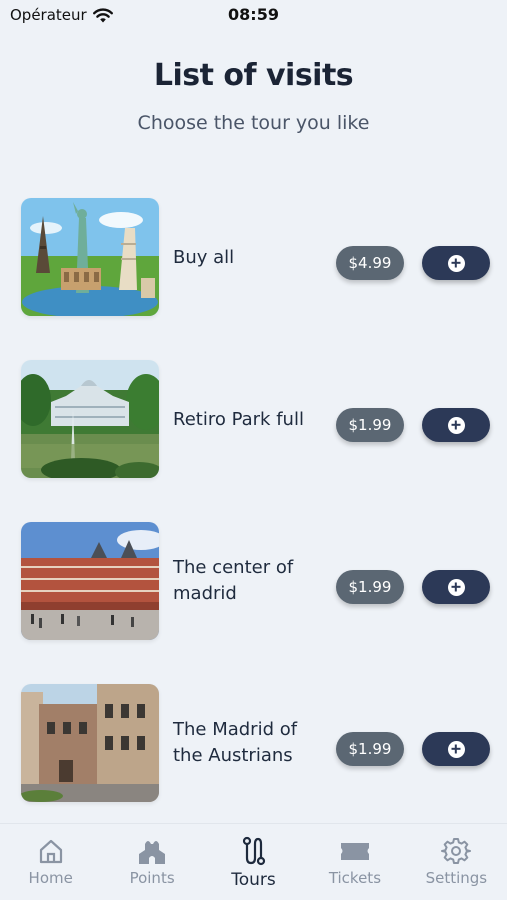 This screenshot has width=507, height=900. What do you see at coordinates (253, 880) in the screenshot?
I see `tab-label: Tours` at bounding box center [253, 880].